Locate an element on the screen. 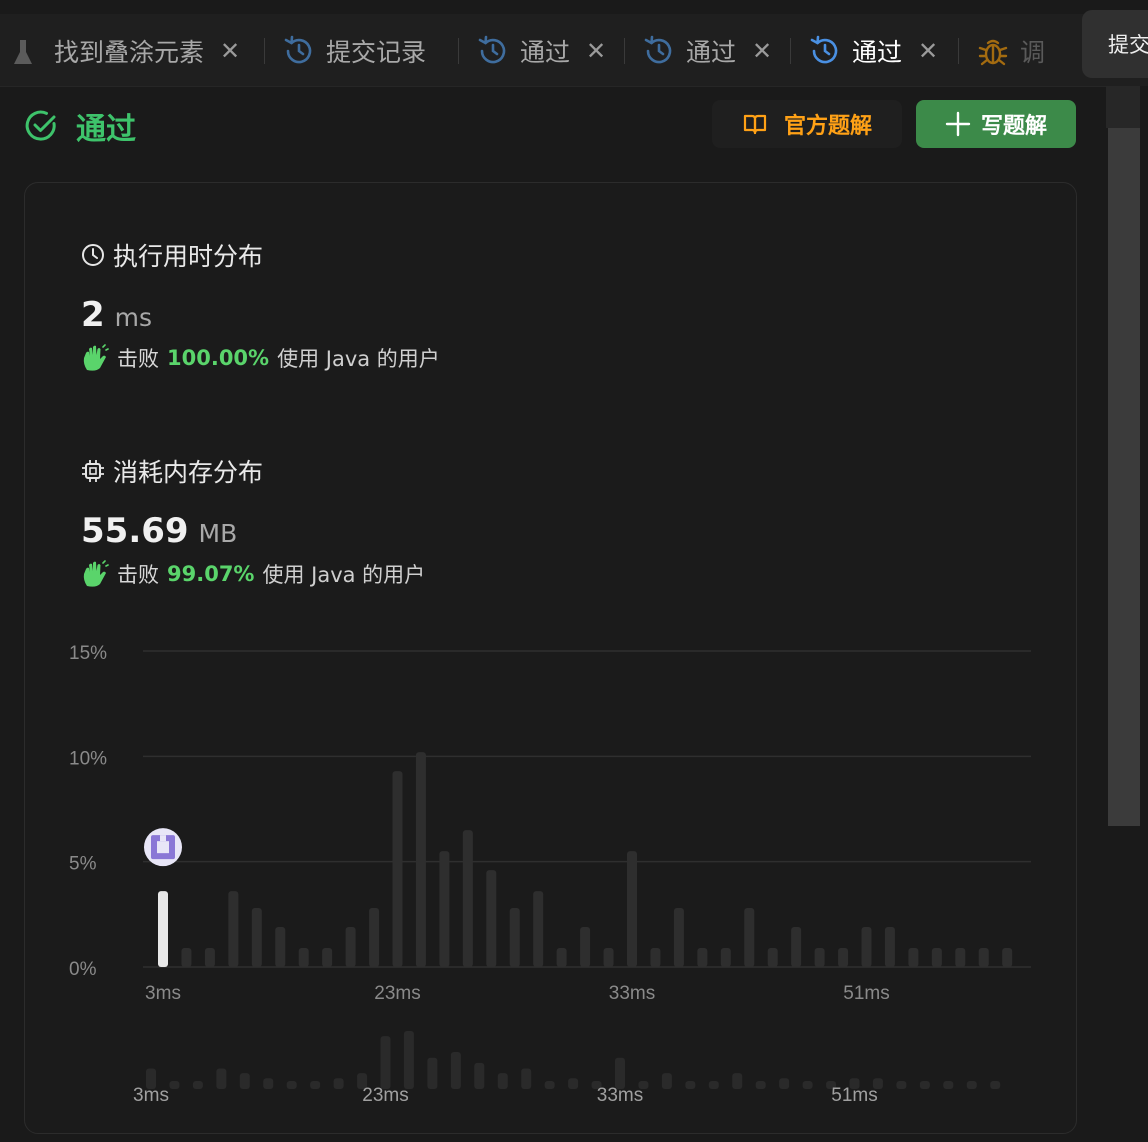  y-tick-label: 10% is located at coordinates (88, 758).